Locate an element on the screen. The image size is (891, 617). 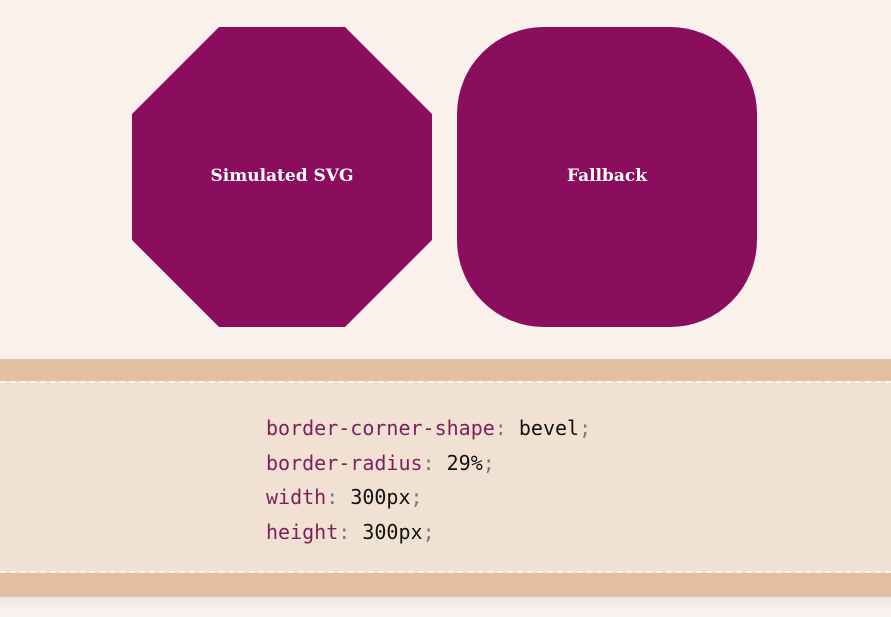
css-value: 29% is located at coordinates (464, 462).